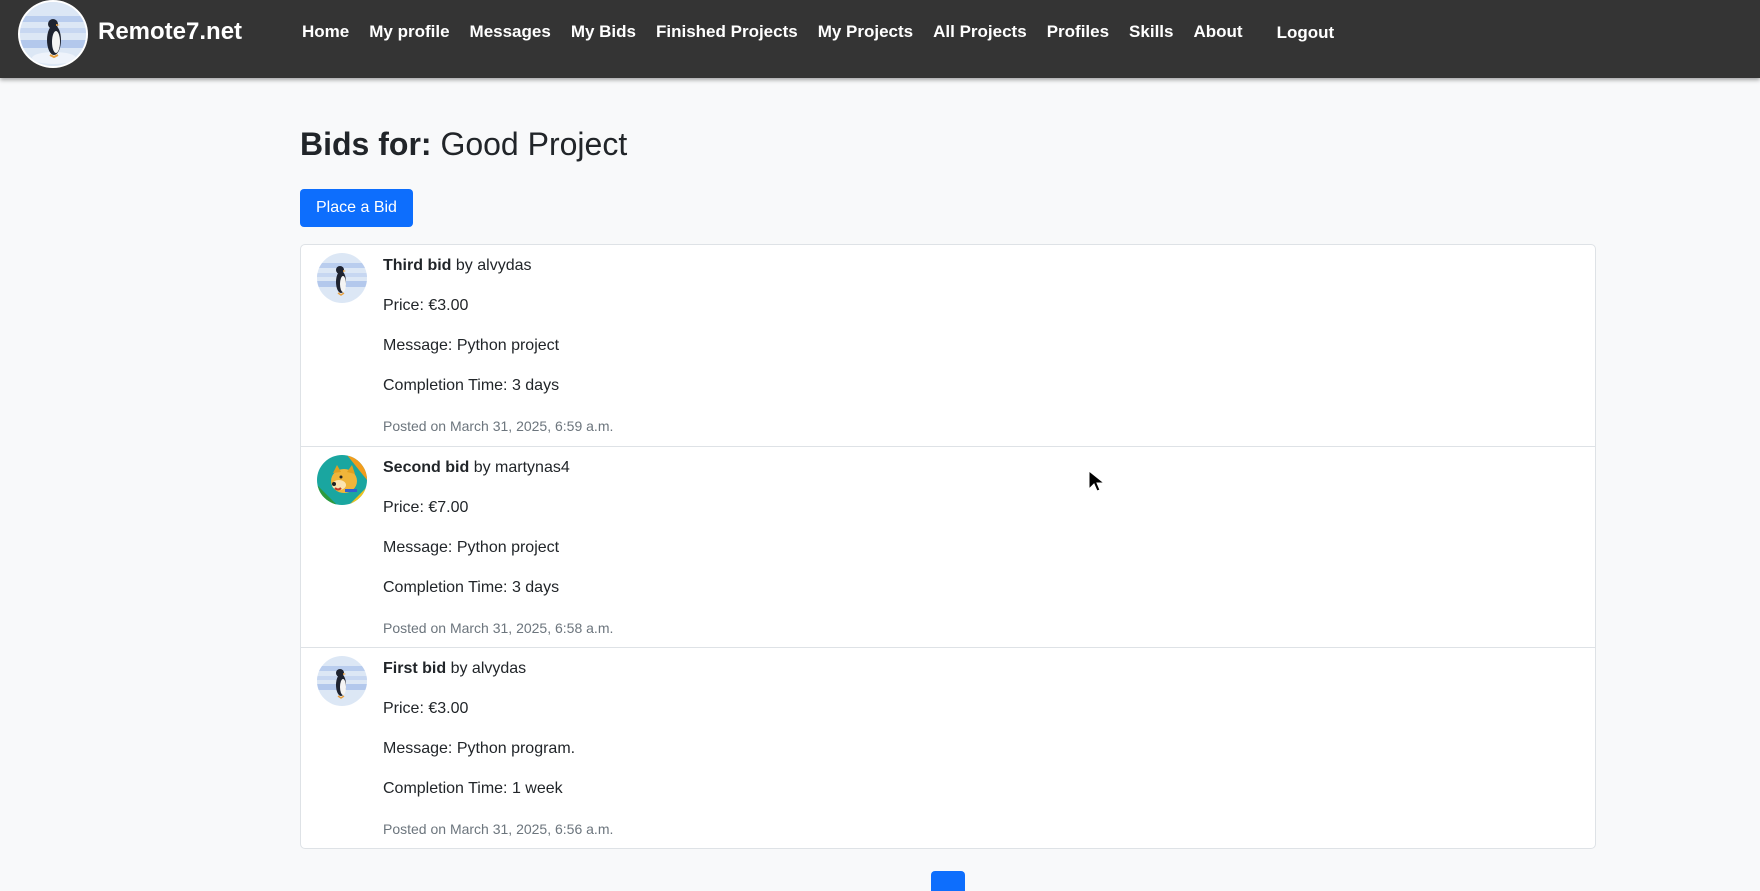 This screenshot has width=1760, height=891. Describe the element at coordinates (1097, 481) in the screenshot. I see `mouse-cursor-icon` at that location.